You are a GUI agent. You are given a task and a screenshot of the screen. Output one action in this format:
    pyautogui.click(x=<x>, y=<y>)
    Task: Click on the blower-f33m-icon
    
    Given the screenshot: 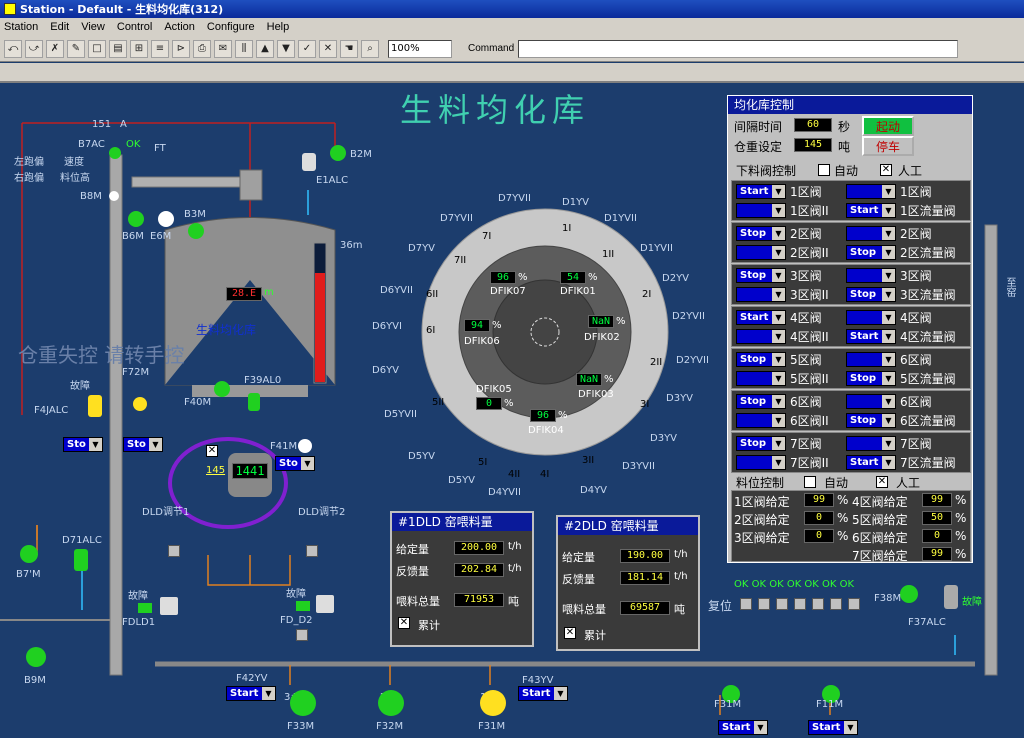 What is the action you would take?
    pyautogui.click(x=303, y=703)
    